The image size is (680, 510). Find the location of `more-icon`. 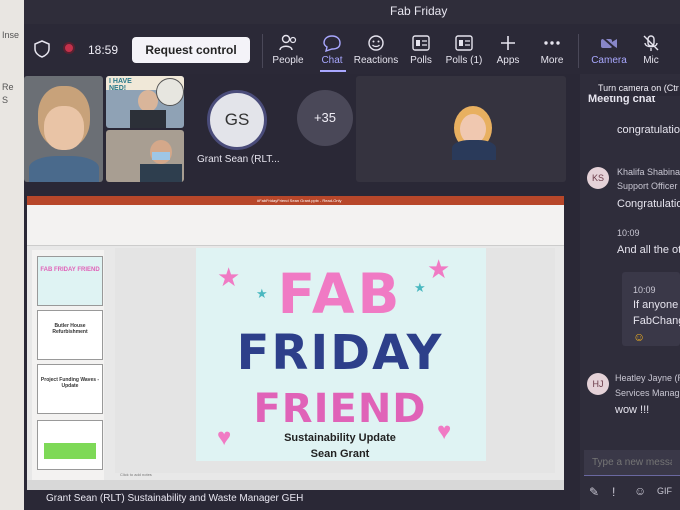

more-icon is located at coordinates (552, 43).